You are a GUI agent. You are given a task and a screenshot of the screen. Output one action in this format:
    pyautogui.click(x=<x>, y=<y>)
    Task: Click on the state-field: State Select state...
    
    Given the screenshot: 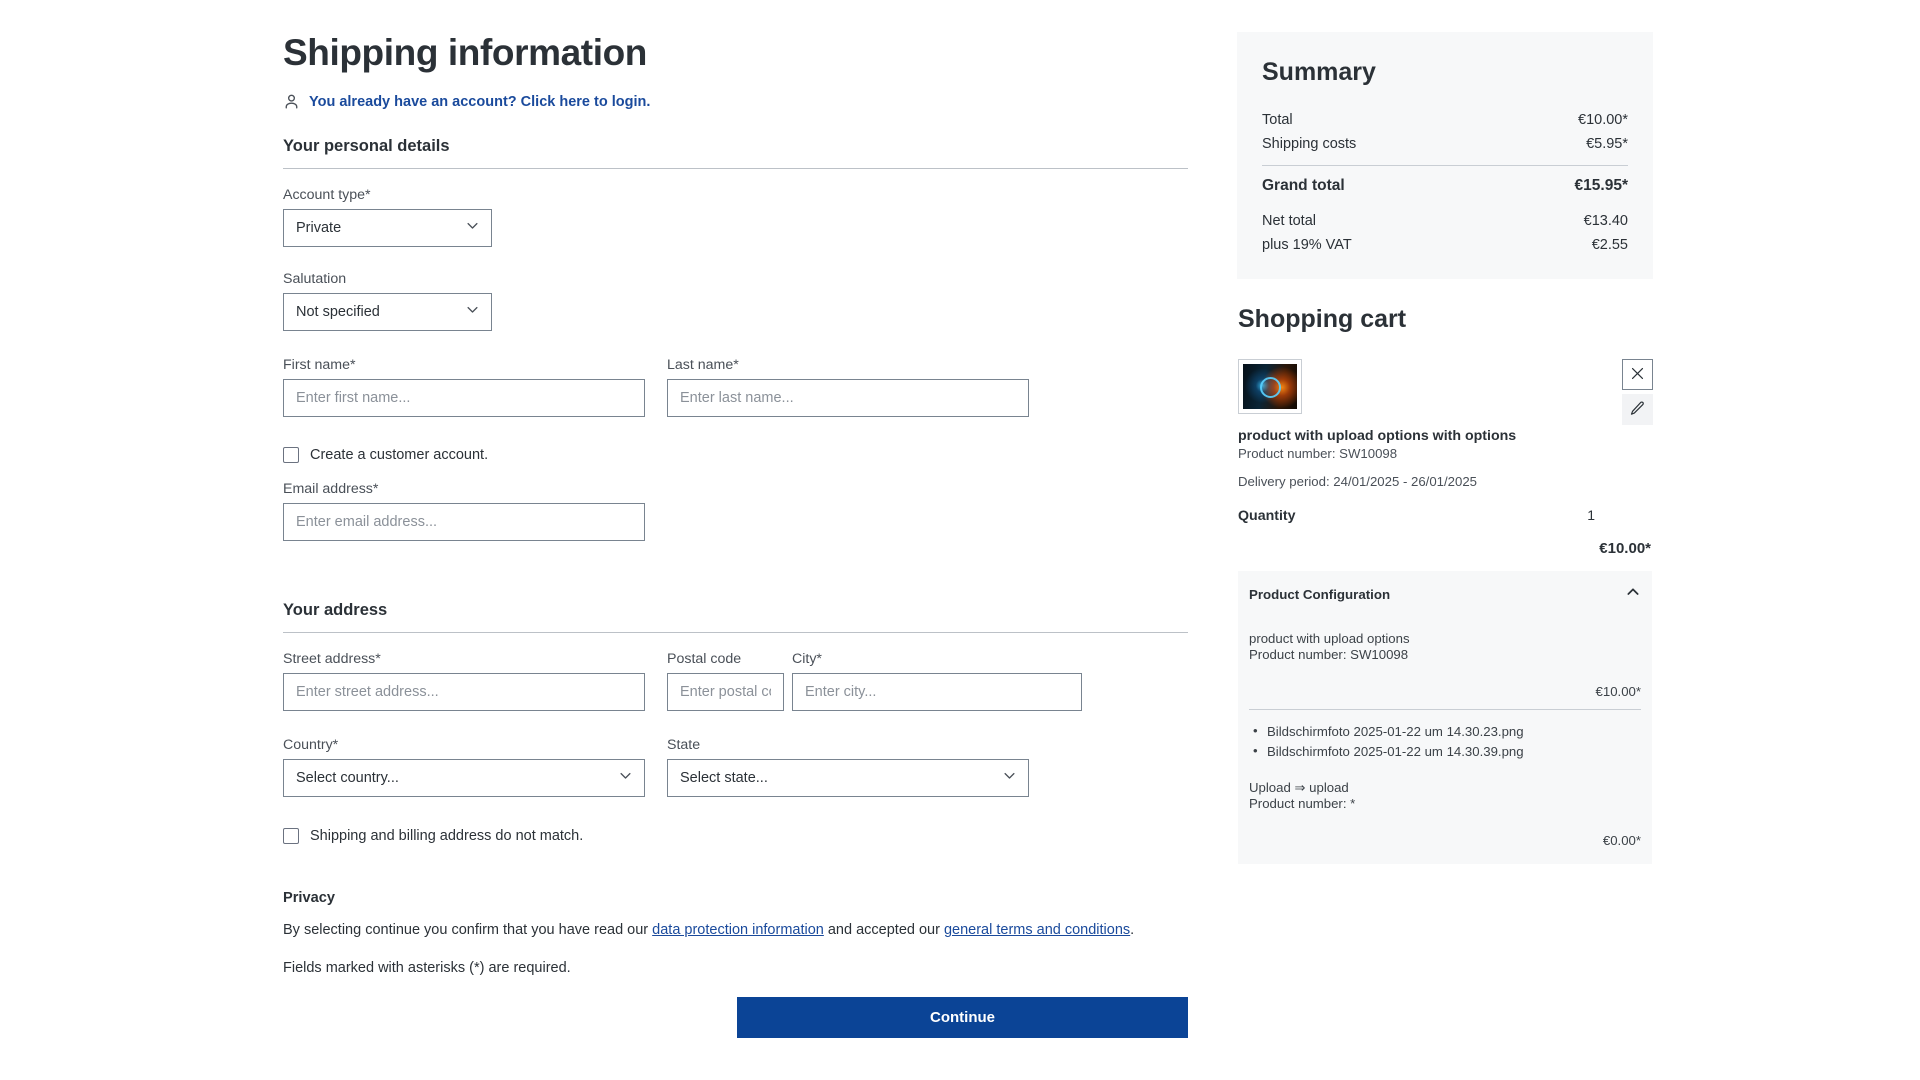 What is the action you would take?
    pyautogui.click(x=848, y=767)
    